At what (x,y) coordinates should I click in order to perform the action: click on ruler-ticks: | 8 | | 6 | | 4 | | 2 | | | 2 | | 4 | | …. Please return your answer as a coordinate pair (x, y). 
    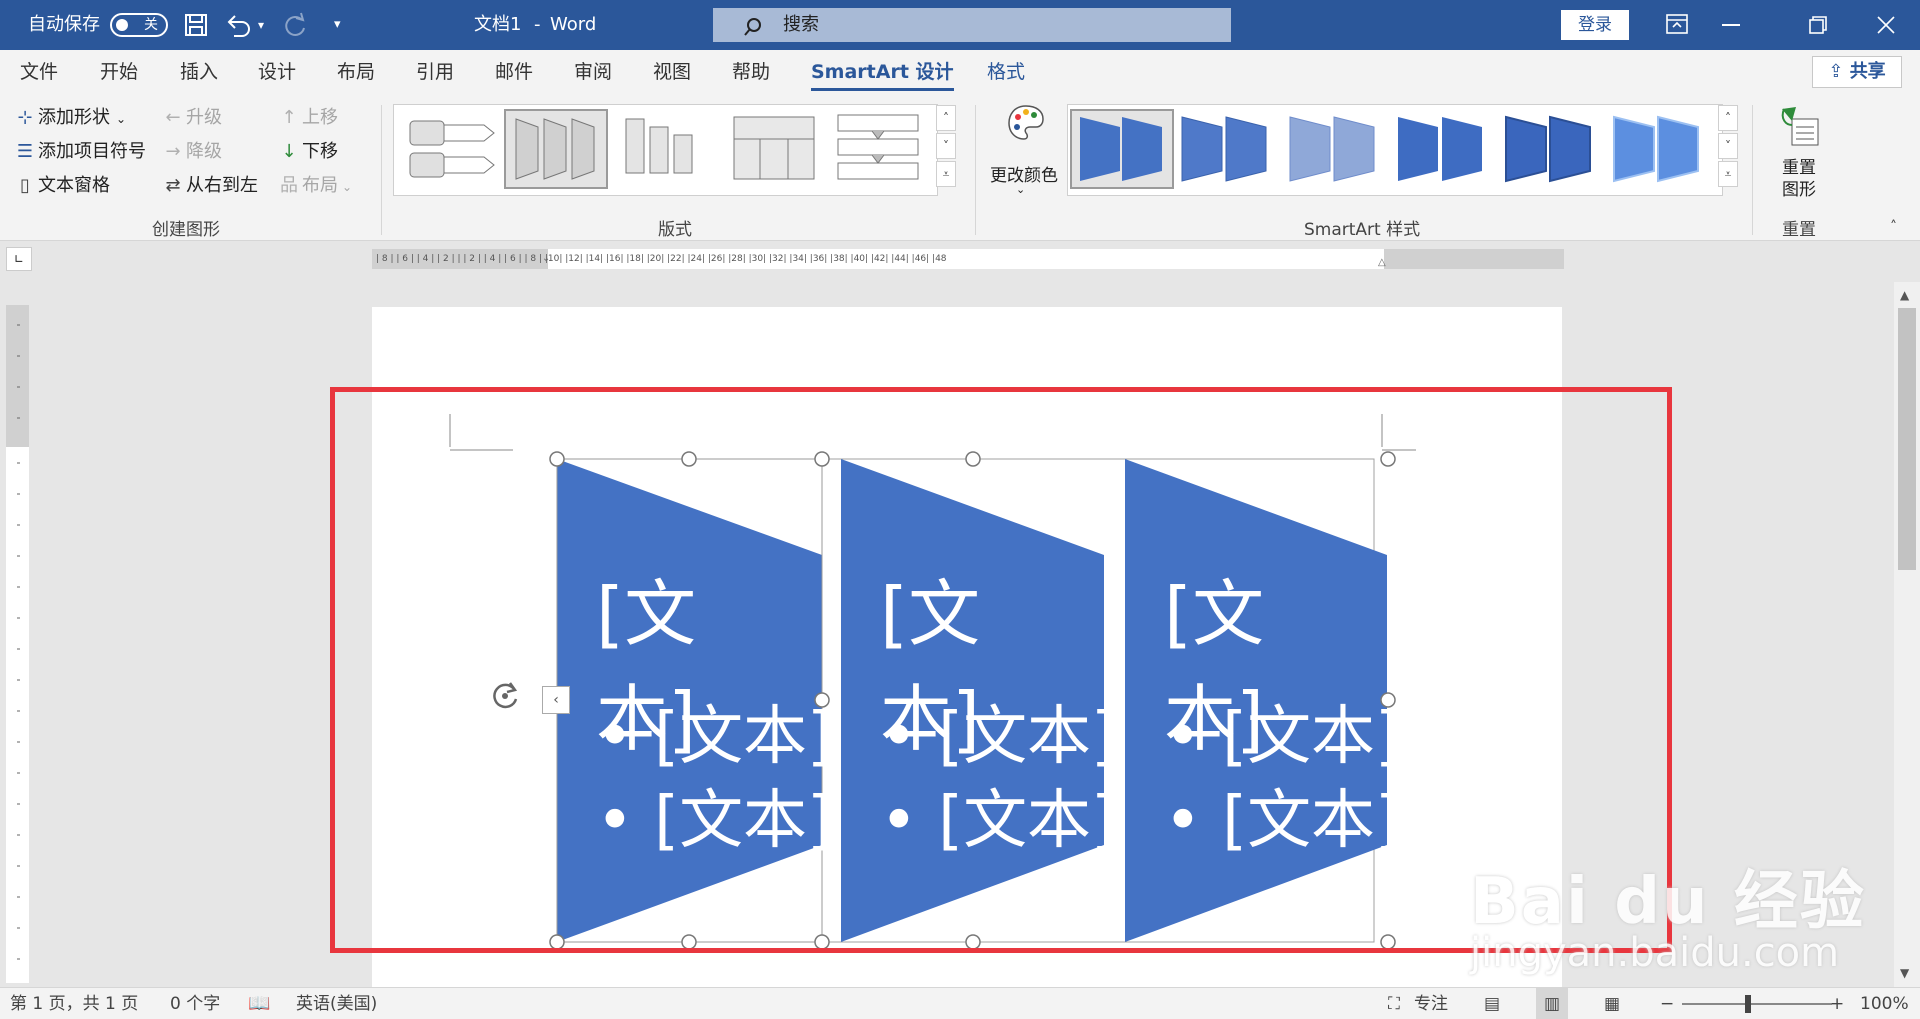
    Looking at the image, I should click on (661, 259).